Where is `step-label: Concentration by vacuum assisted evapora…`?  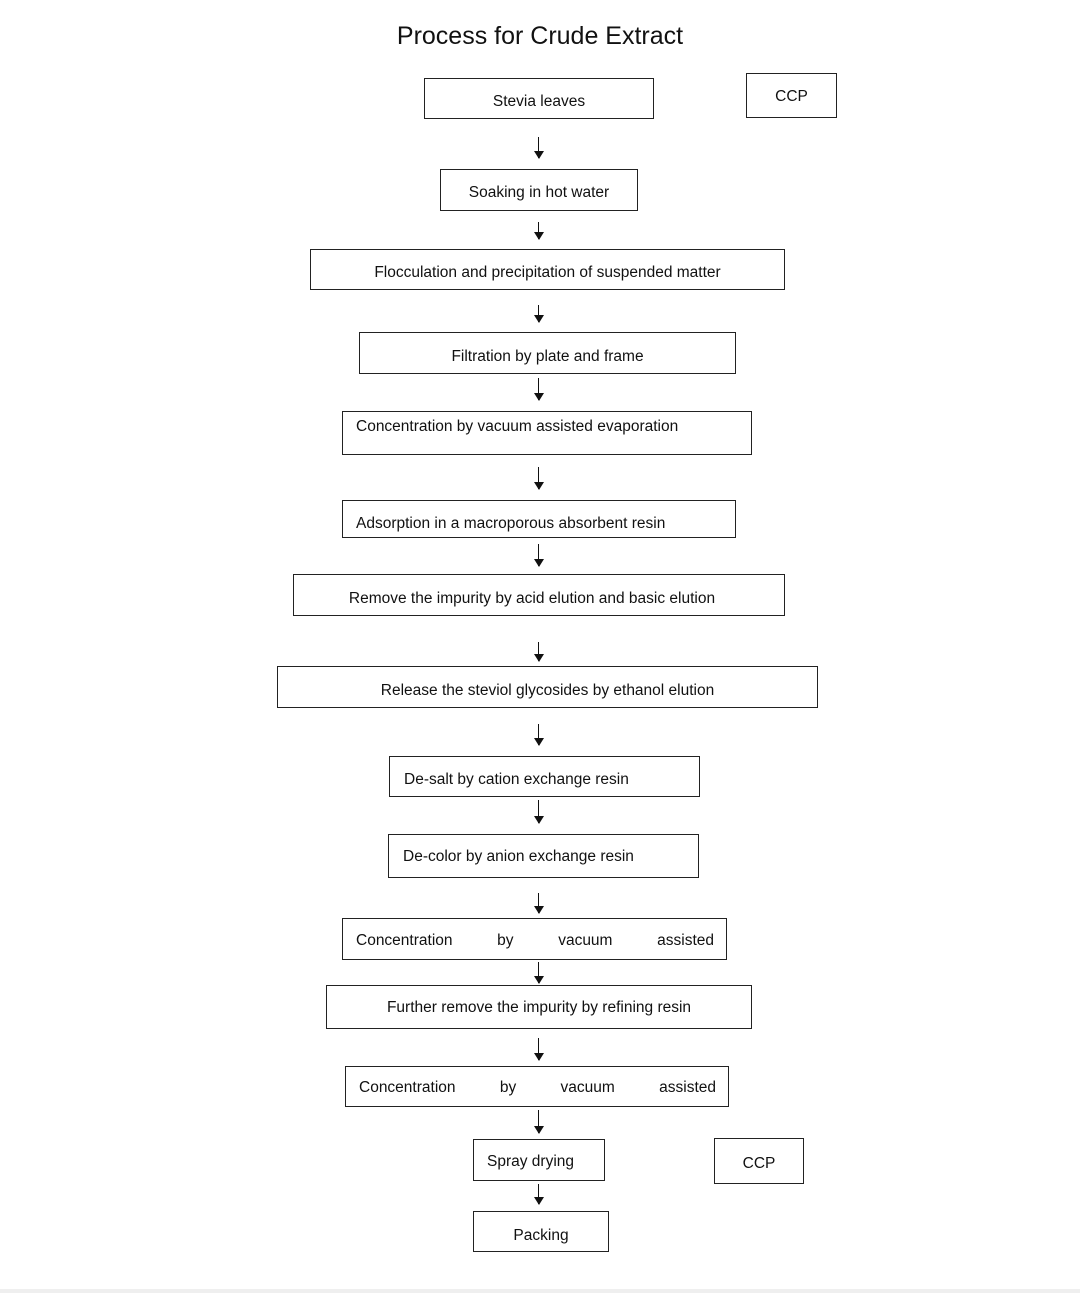
step-label: Concentration by vacuum assisted evapora… is located at coordinates (517, 426).